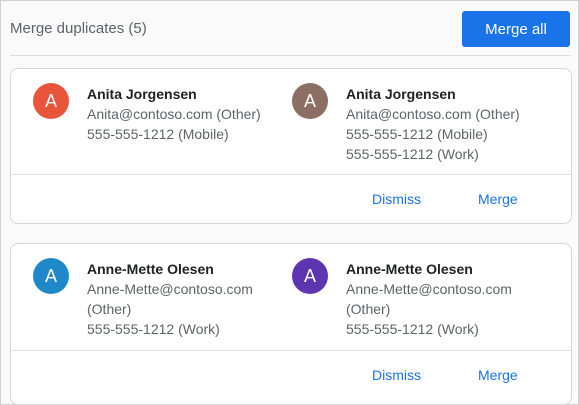  What do you see at coordinates (78, 28) in the screenshot?
I see `panel-title: Merge duplicates (5)` at bounding box center [78, 28].